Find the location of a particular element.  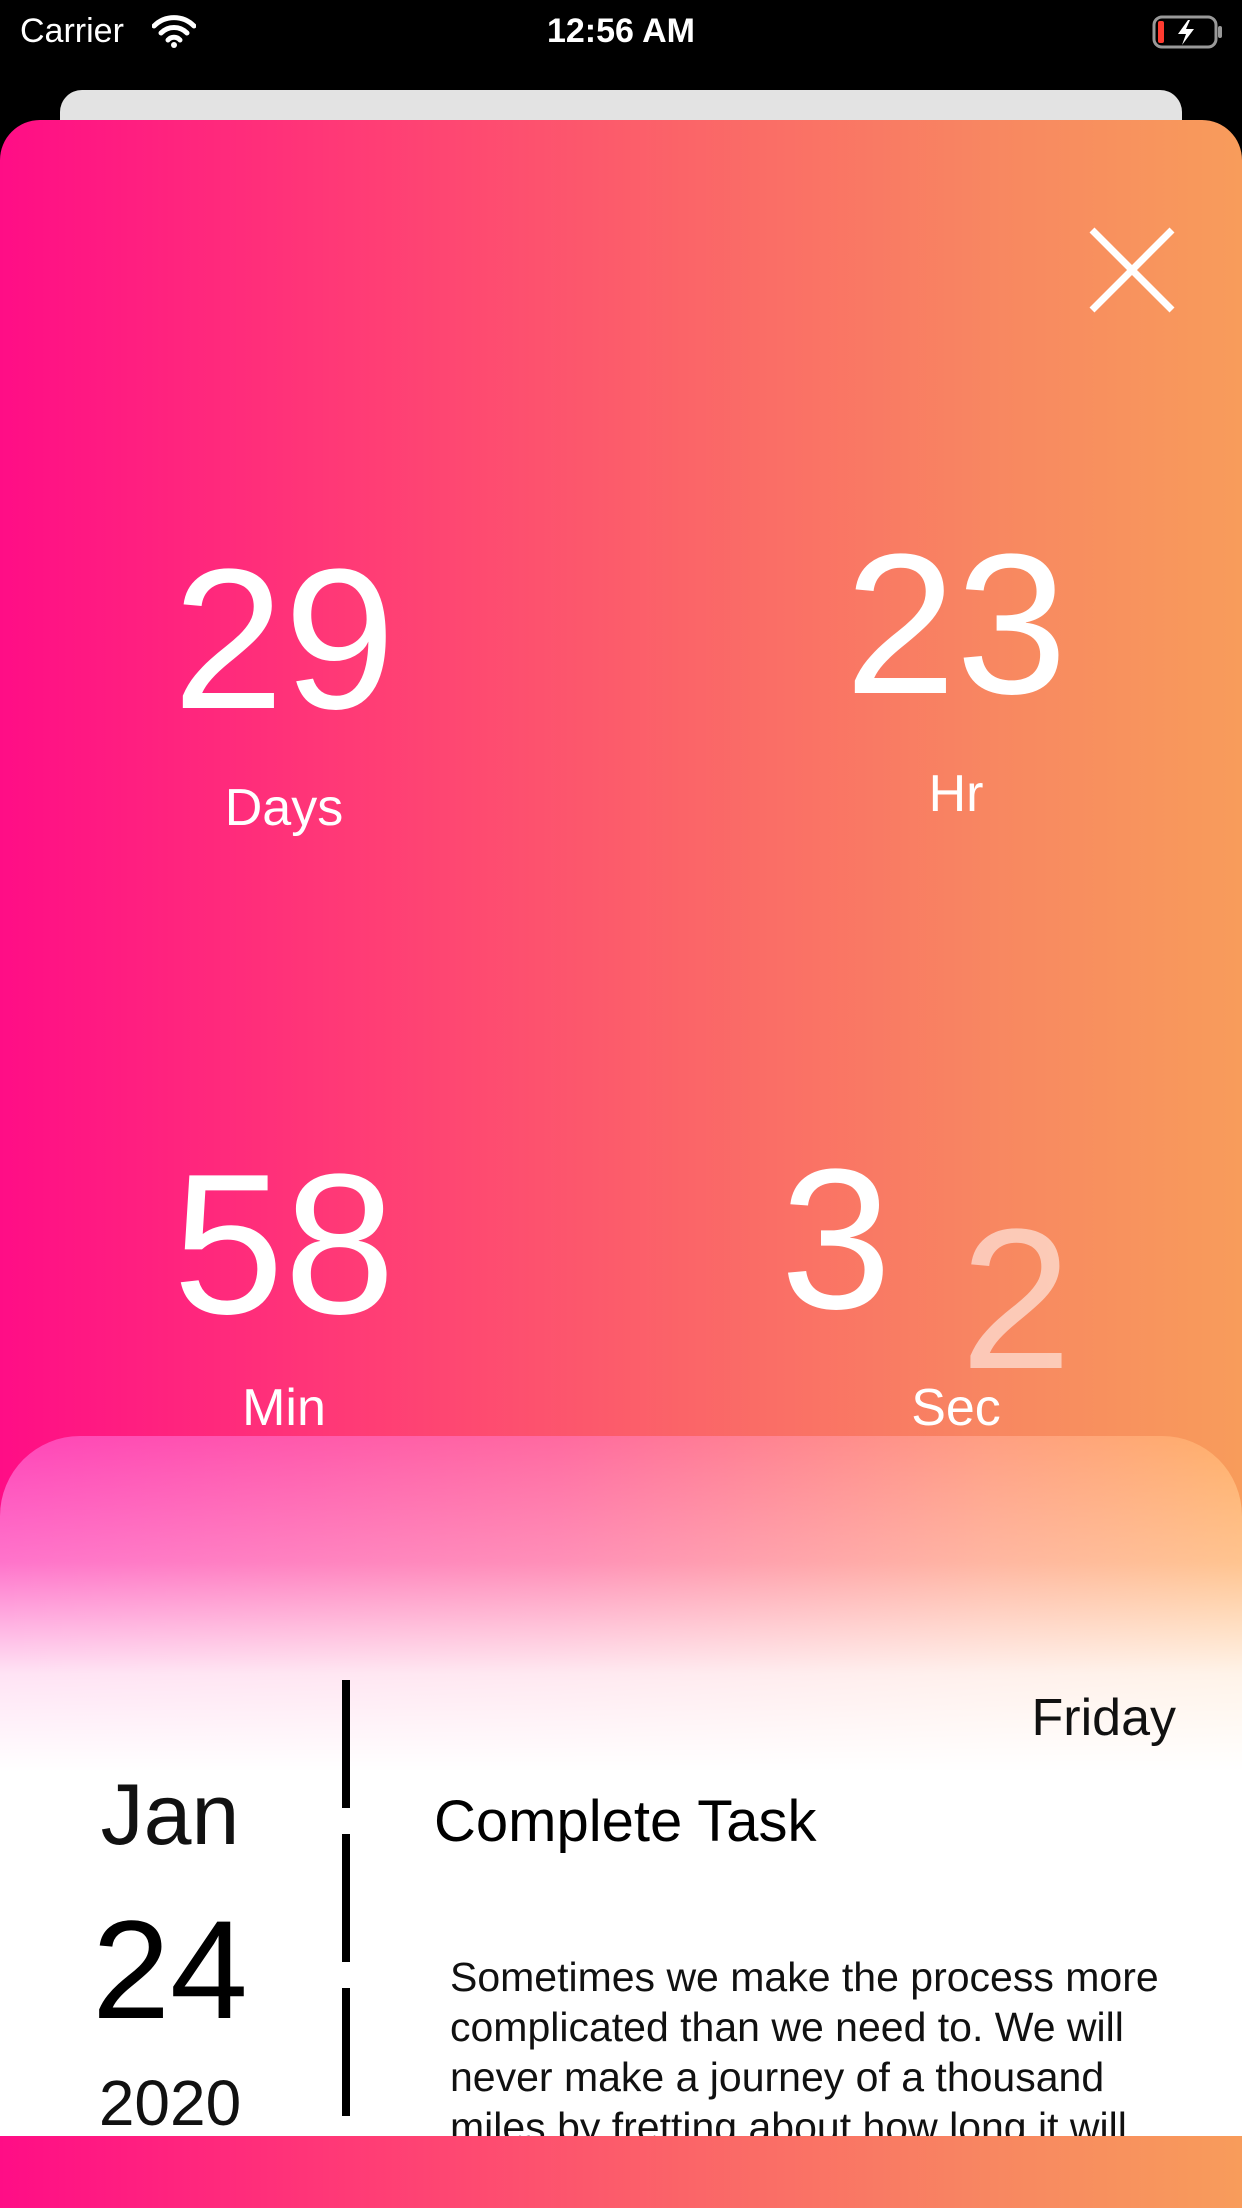

status-bar: Carrier 12:56 AM is located at coordinates (621, 32).